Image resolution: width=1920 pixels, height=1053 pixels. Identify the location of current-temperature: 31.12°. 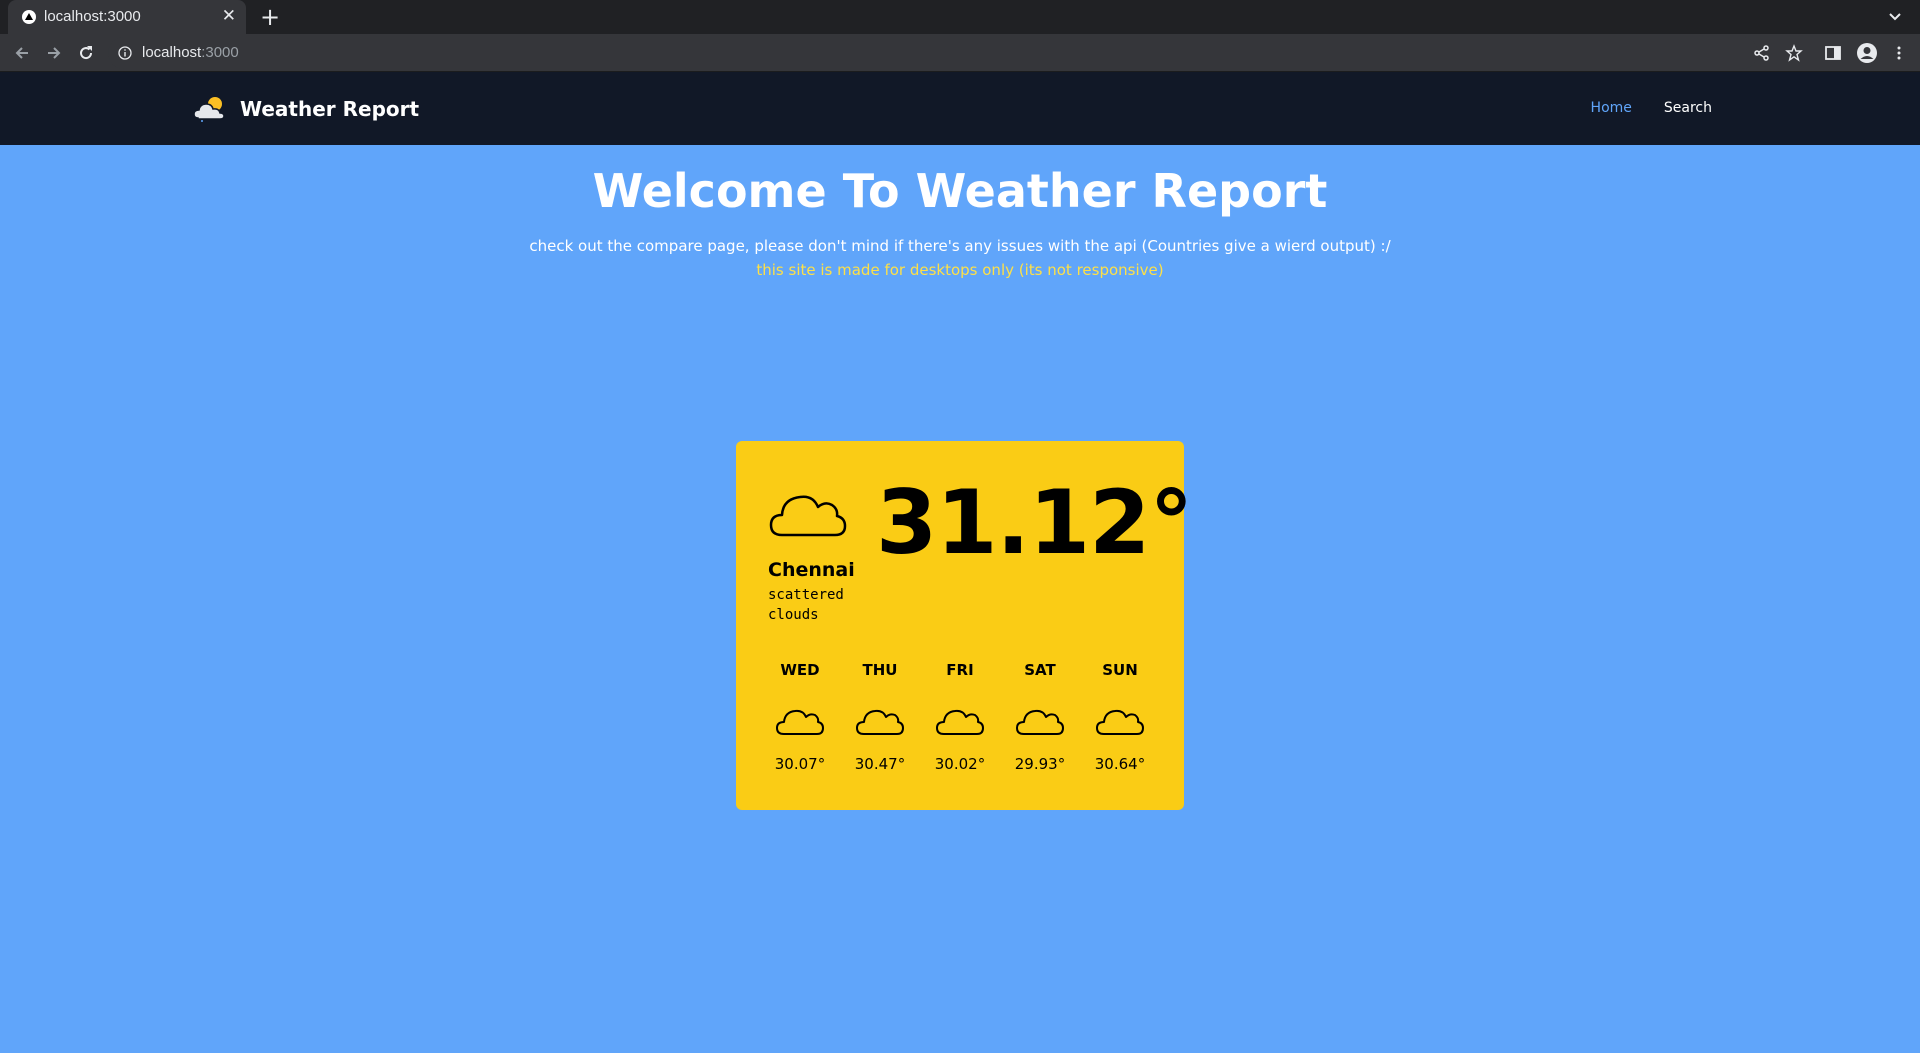
(1034, 522).